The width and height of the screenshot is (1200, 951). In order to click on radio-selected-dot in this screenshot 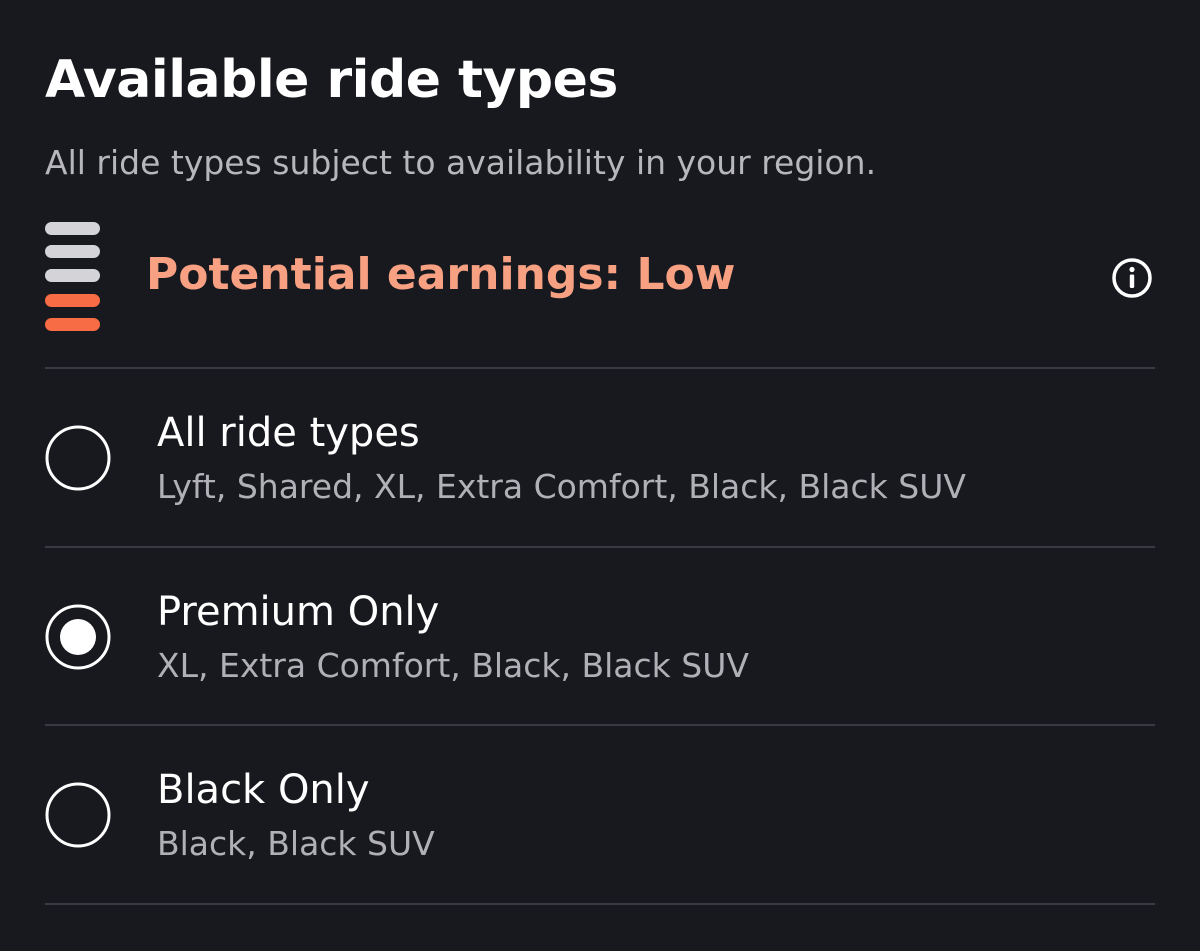, I will do `click(78, 637)`.